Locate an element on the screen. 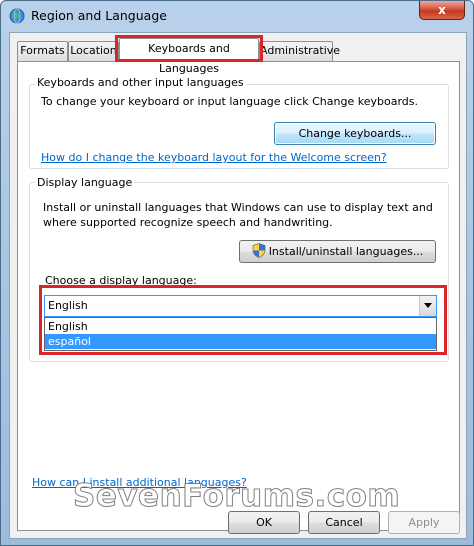 The image size is (474, 546). chevron-down-icon is located at coordinates (428, 305).